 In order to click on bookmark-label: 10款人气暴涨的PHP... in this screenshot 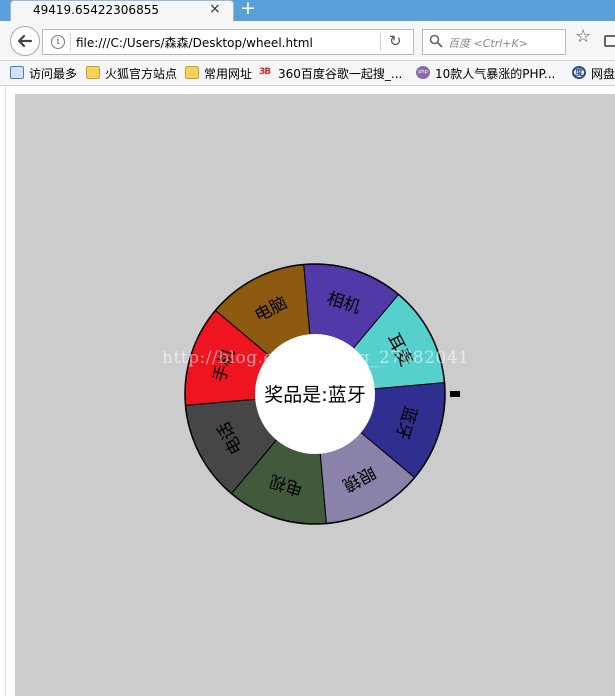, I will do `click(495, 74)`.